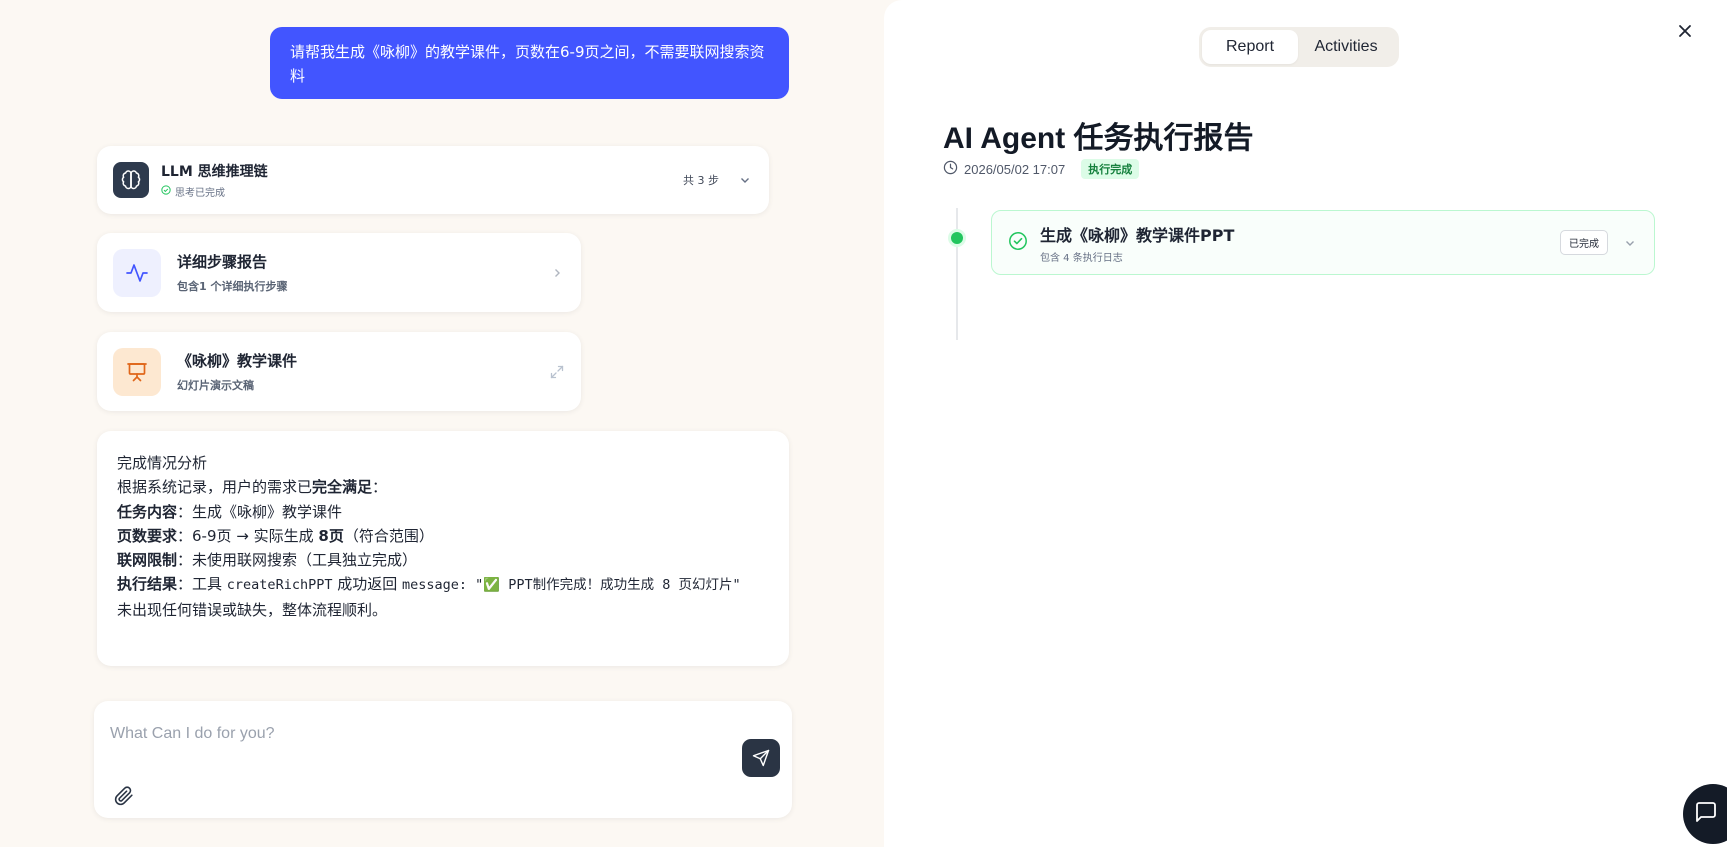  I want to click on ppt-card-title: 《咏柳》教学课件, so click(237, 361).